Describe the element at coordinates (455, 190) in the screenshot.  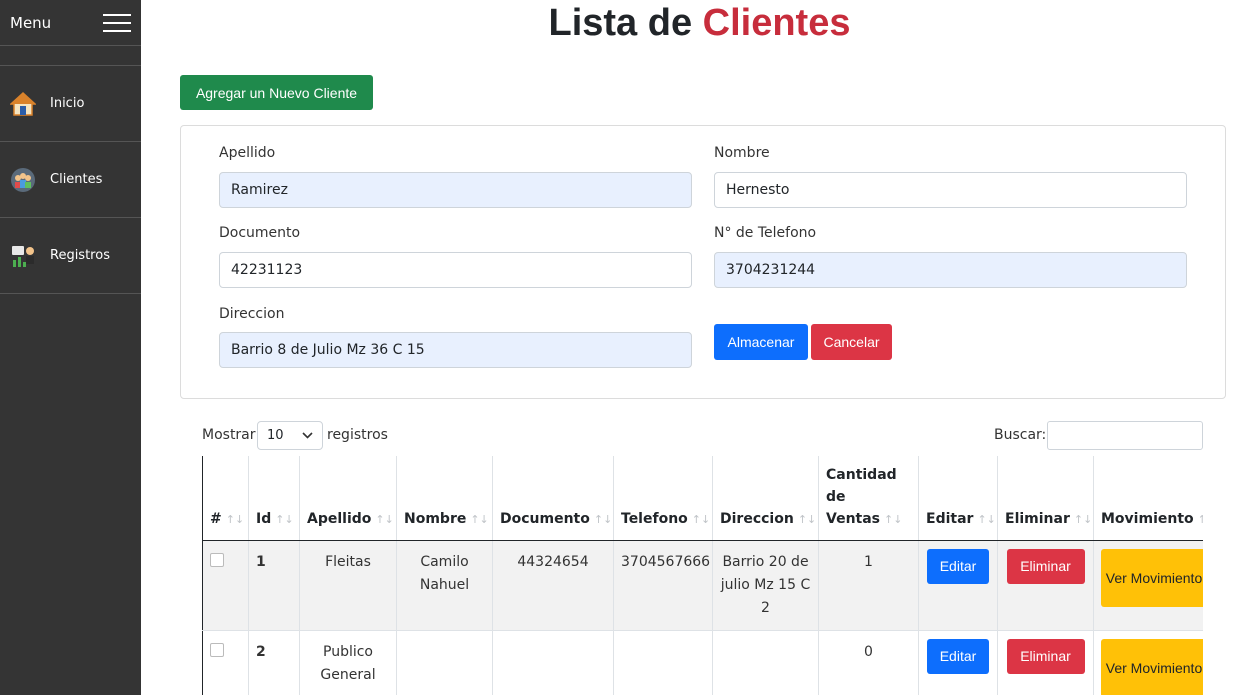
I see `apellido-field: Ramirez` at that location.